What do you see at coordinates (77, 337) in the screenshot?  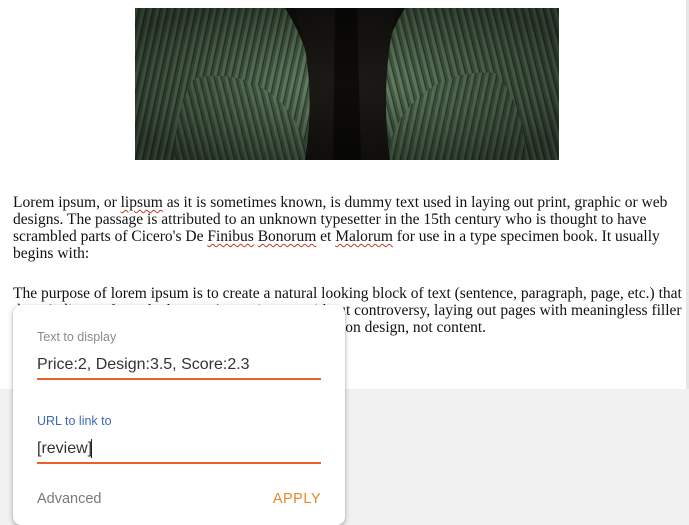 I see `text-to-display-label: Text to display` at bounding box center [77, 337].